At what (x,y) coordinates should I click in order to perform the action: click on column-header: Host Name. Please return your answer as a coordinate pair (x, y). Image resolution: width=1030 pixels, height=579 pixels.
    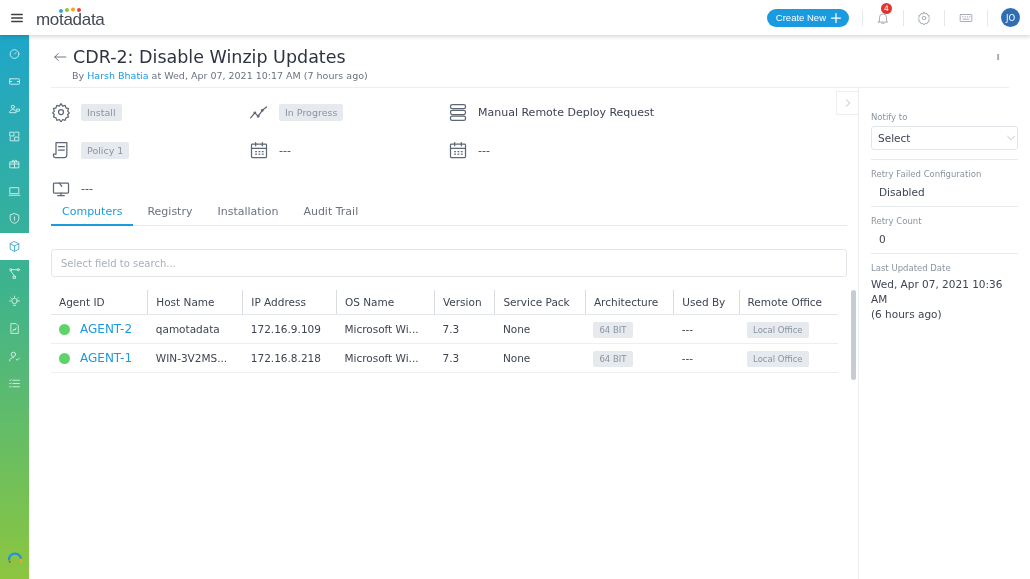
    Looking at the image, I should click on (195, 302).